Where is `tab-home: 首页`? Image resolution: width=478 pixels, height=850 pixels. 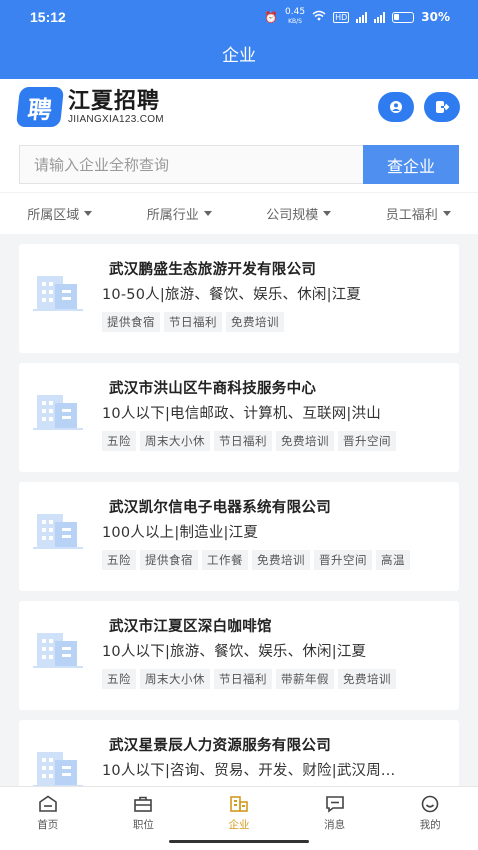 tab-home: 首页 is located at coordinates (48, 818).